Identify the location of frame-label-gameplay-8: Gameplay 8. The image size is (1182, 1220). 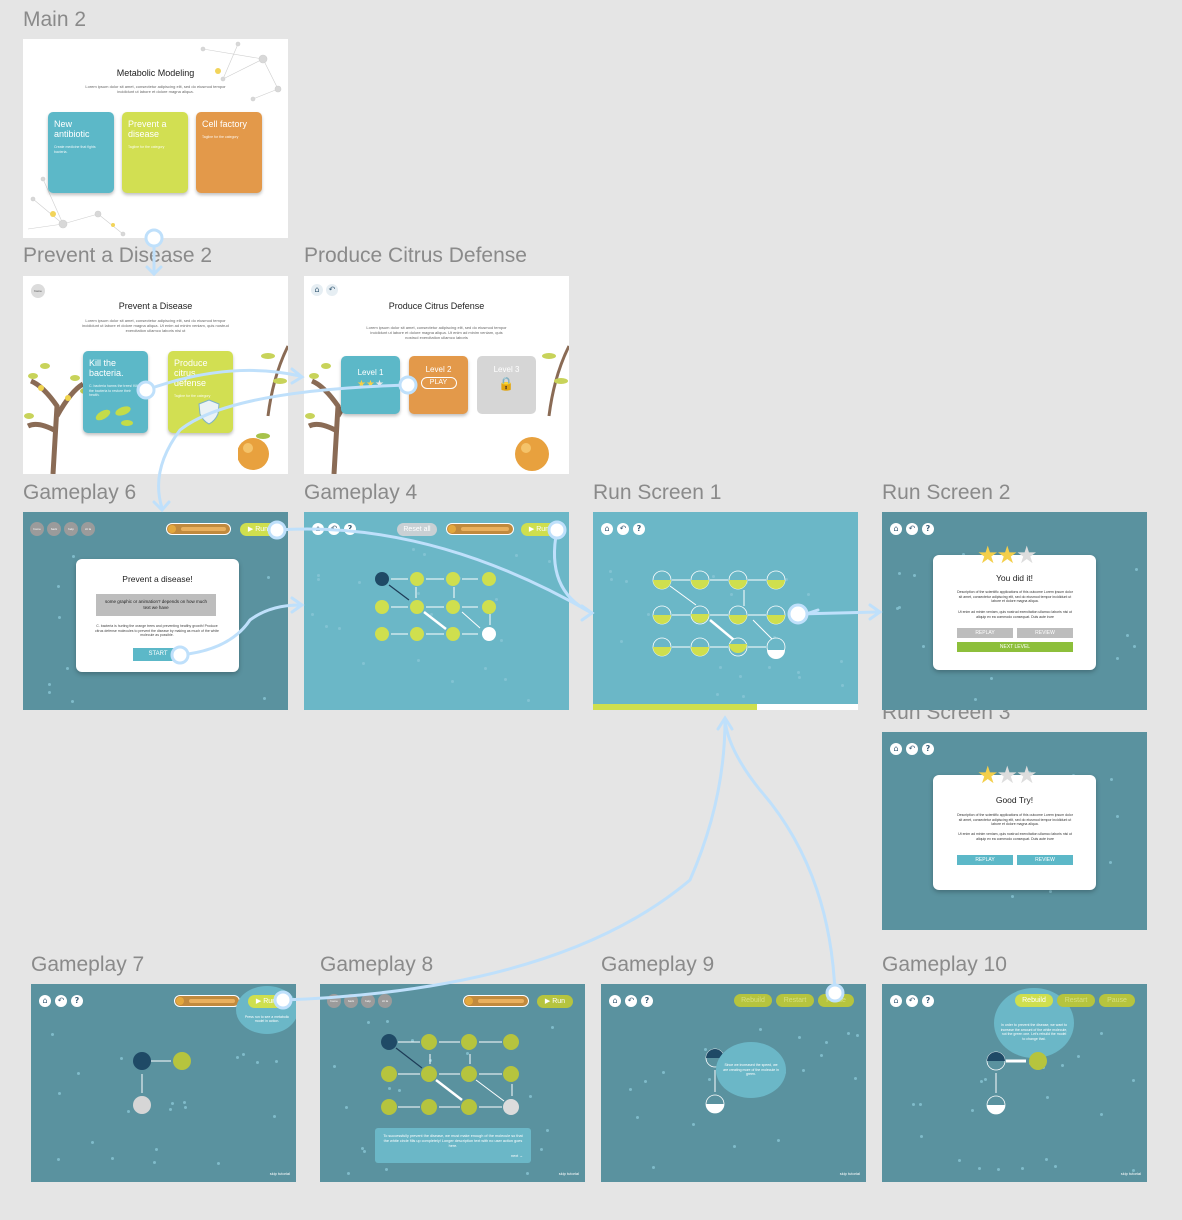
(376, 965).